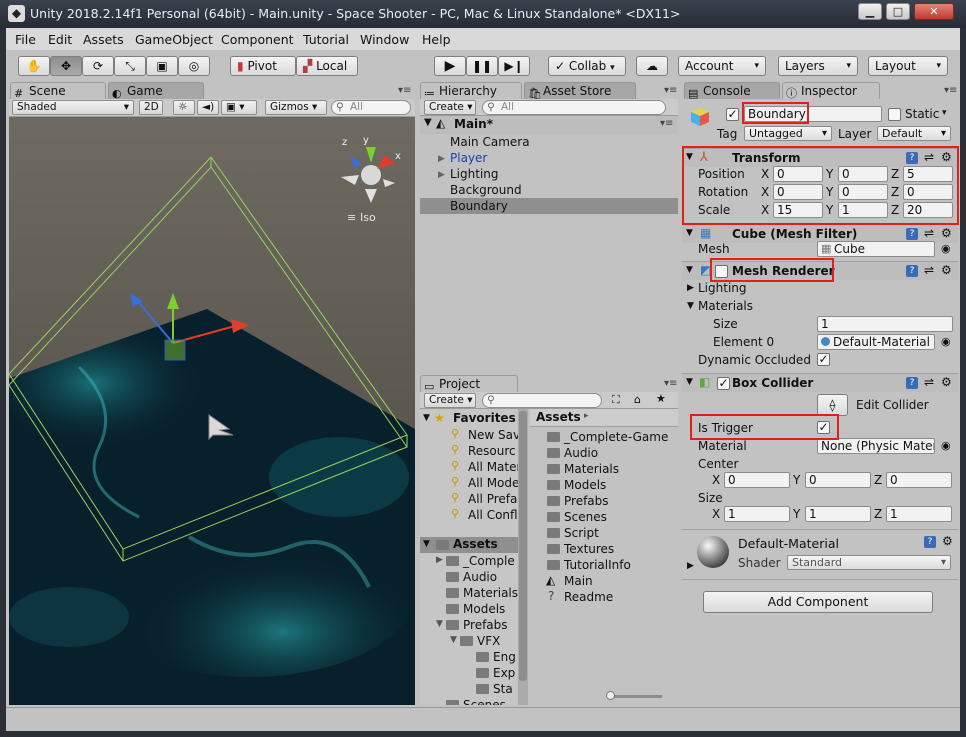 The width and height of the screenshot is (966, 737). What do you see at coordinates (485, 625) in the screenshot?
I see `assets-tree-item: Prefabs` at bounding box center [485, 625].